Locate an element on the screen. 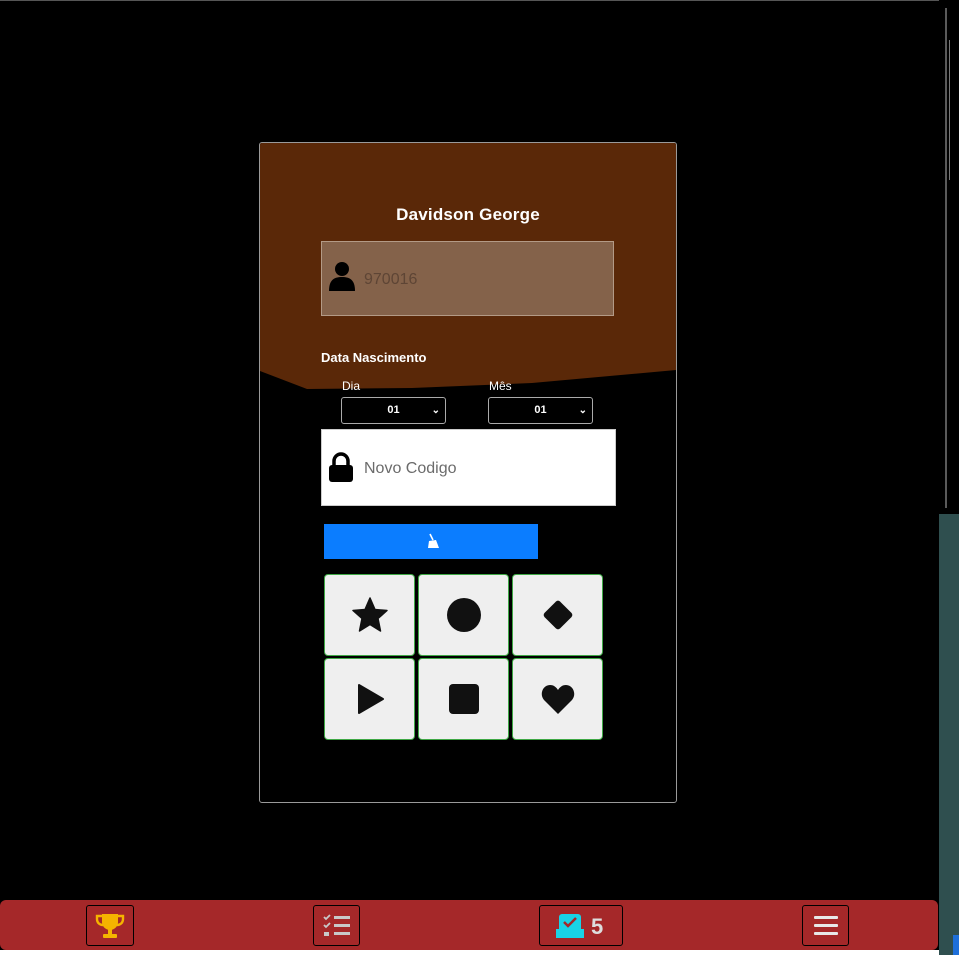  inbox-check-icon is located at coordinates (570, 926).